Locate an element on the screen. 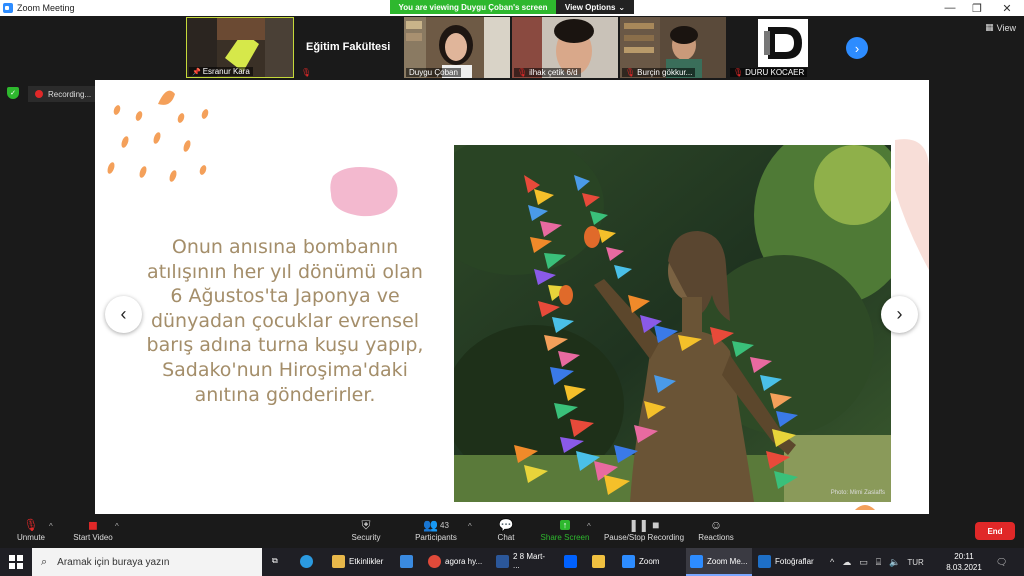  chat-button: 💬 Chat is located at coordinates (506, 529).